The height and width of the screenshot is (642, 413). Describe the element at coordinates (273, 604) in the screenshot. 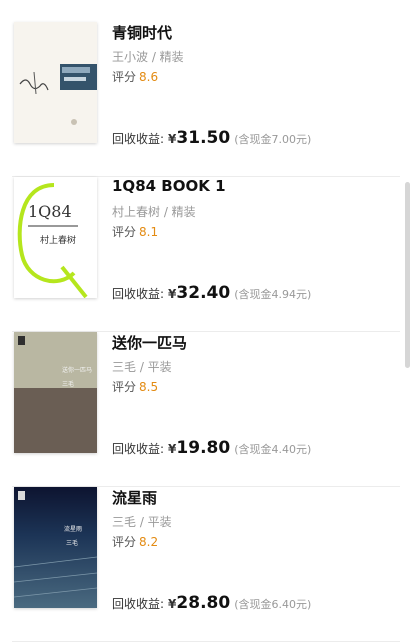

I see `cash-note: (含现金6.40元)` at that location.